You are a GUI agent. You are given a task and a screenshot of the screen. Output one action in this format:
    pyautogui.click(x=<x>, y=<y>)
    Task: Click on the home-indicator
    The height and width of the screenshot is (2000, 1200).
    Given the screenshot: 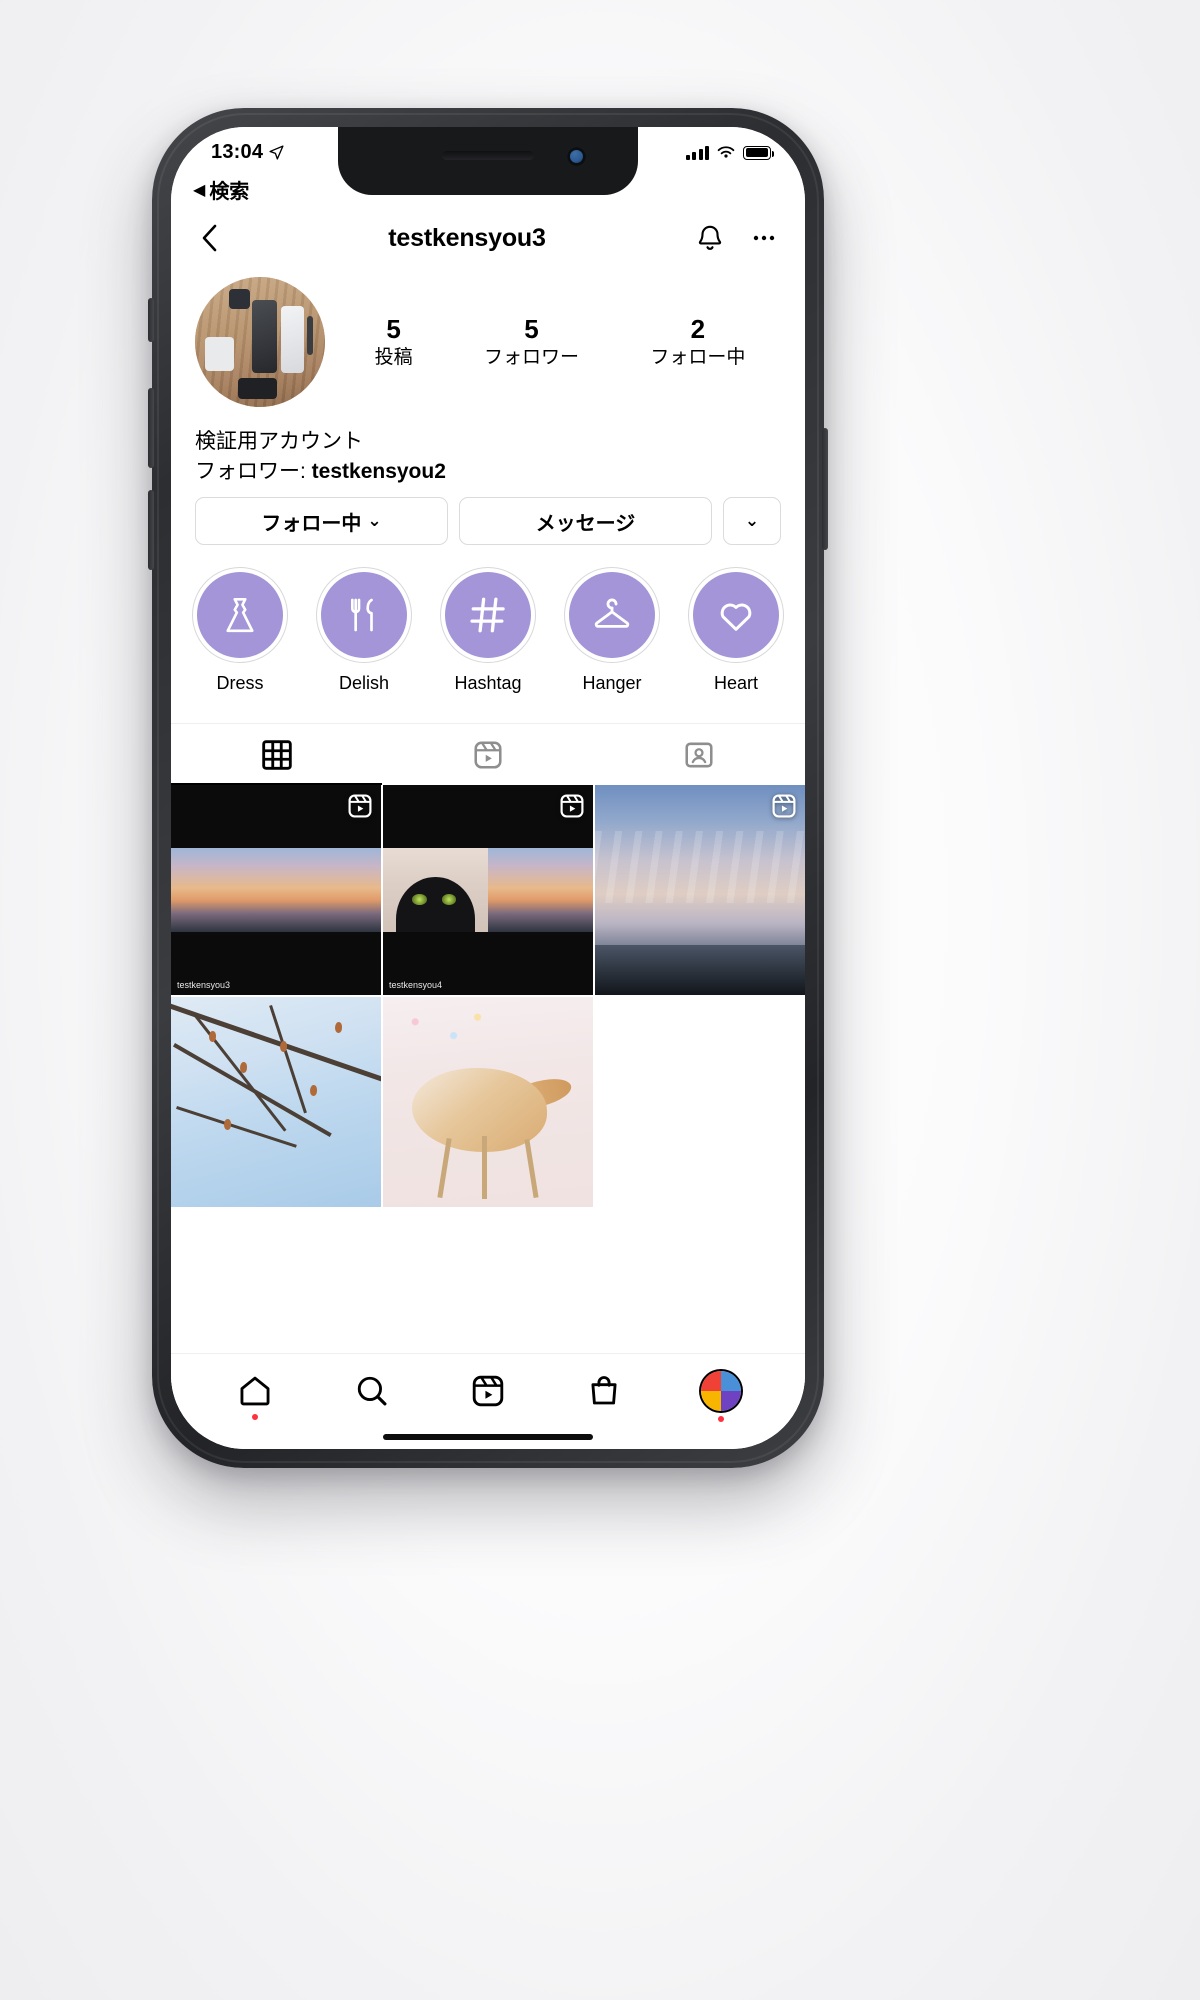 What is the action you would take?
    pyautogui.click(x=488, y=1437)
    